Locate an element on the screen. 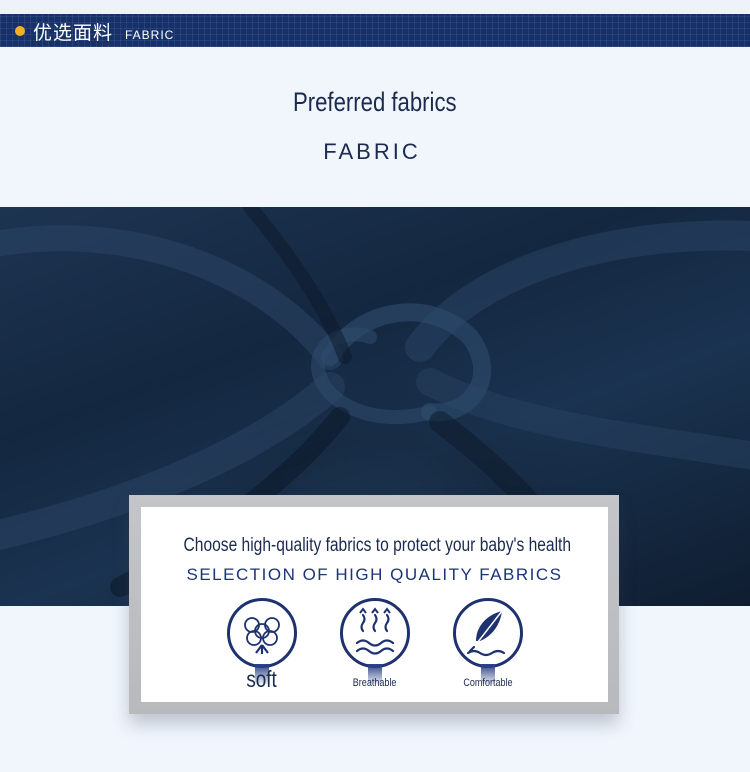 This screenshot has height=772, width=750. section-subtitle: FABRIC is located at coordinates (372, 151).